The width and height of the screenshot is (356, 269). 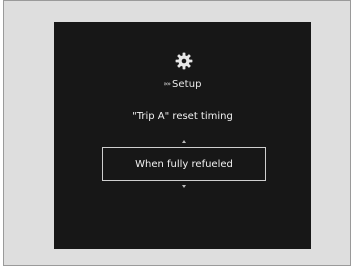 I want to click on selected-option-button: When fully refueled, so click(x=184, y=164).